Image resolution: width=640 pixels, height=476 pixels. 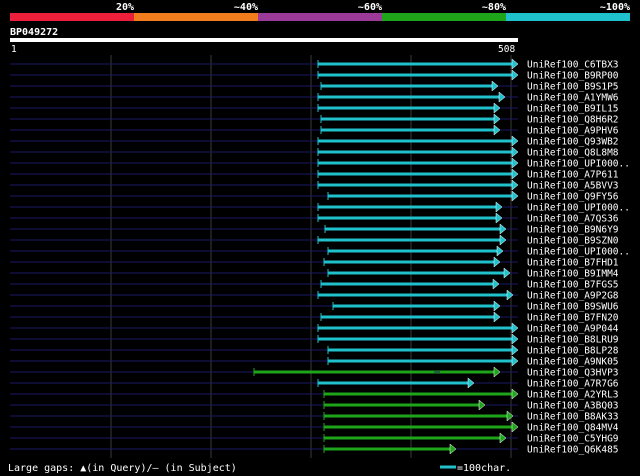 What do you see at coordinates (196, 17) in the screenshot?
I see `legend-segment` at bounding box center [196, 17].